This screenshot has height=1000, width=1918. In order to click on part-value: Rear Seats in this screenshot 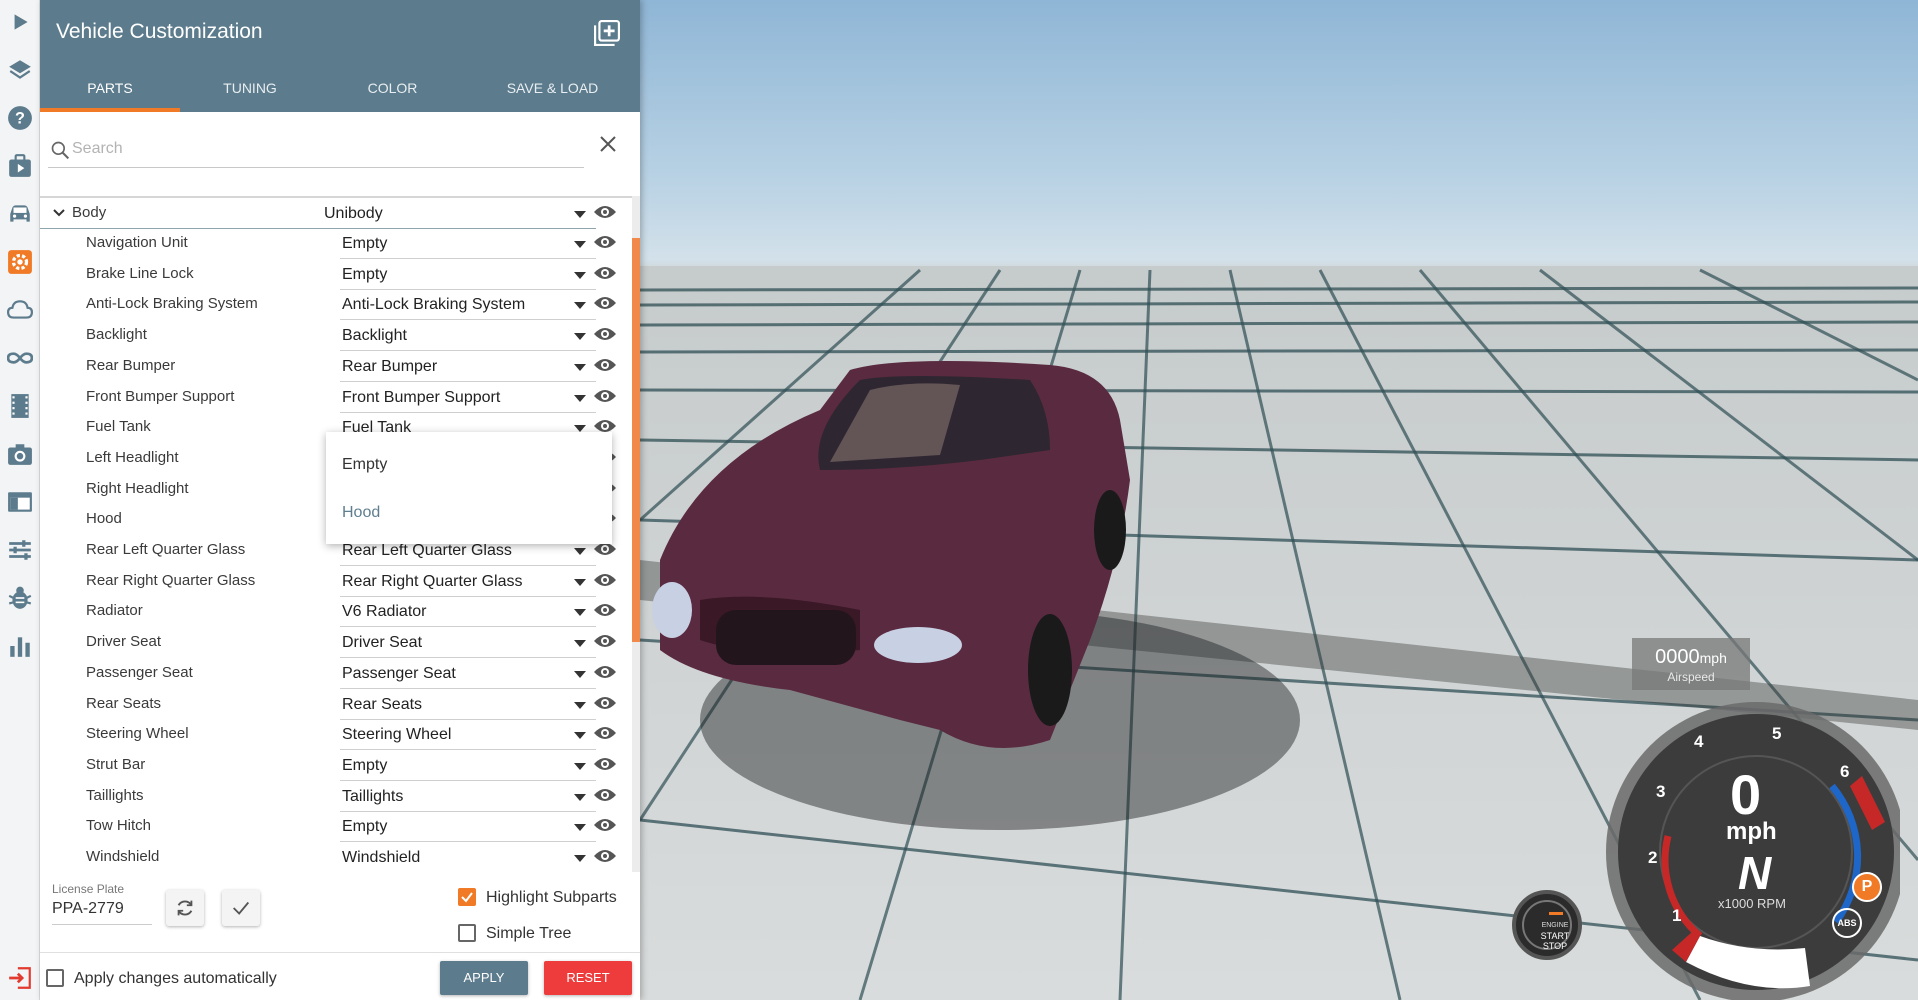, I will do `click(382, 705)`.